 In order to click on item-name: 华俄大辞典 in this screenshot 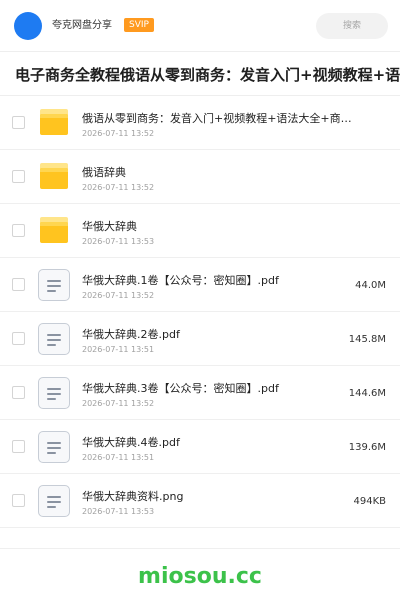, I will do `click(109, 226)`.